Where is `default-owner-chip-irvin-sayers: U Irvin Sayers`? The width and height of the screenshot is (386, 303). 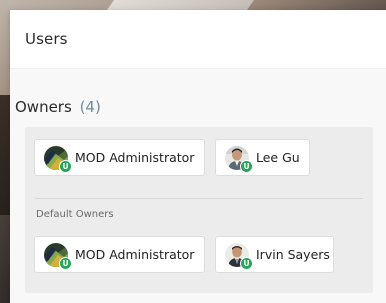
default-owner-chip-irvin-sayers: U Irvin Sayers is located at coordinates (274, 254).